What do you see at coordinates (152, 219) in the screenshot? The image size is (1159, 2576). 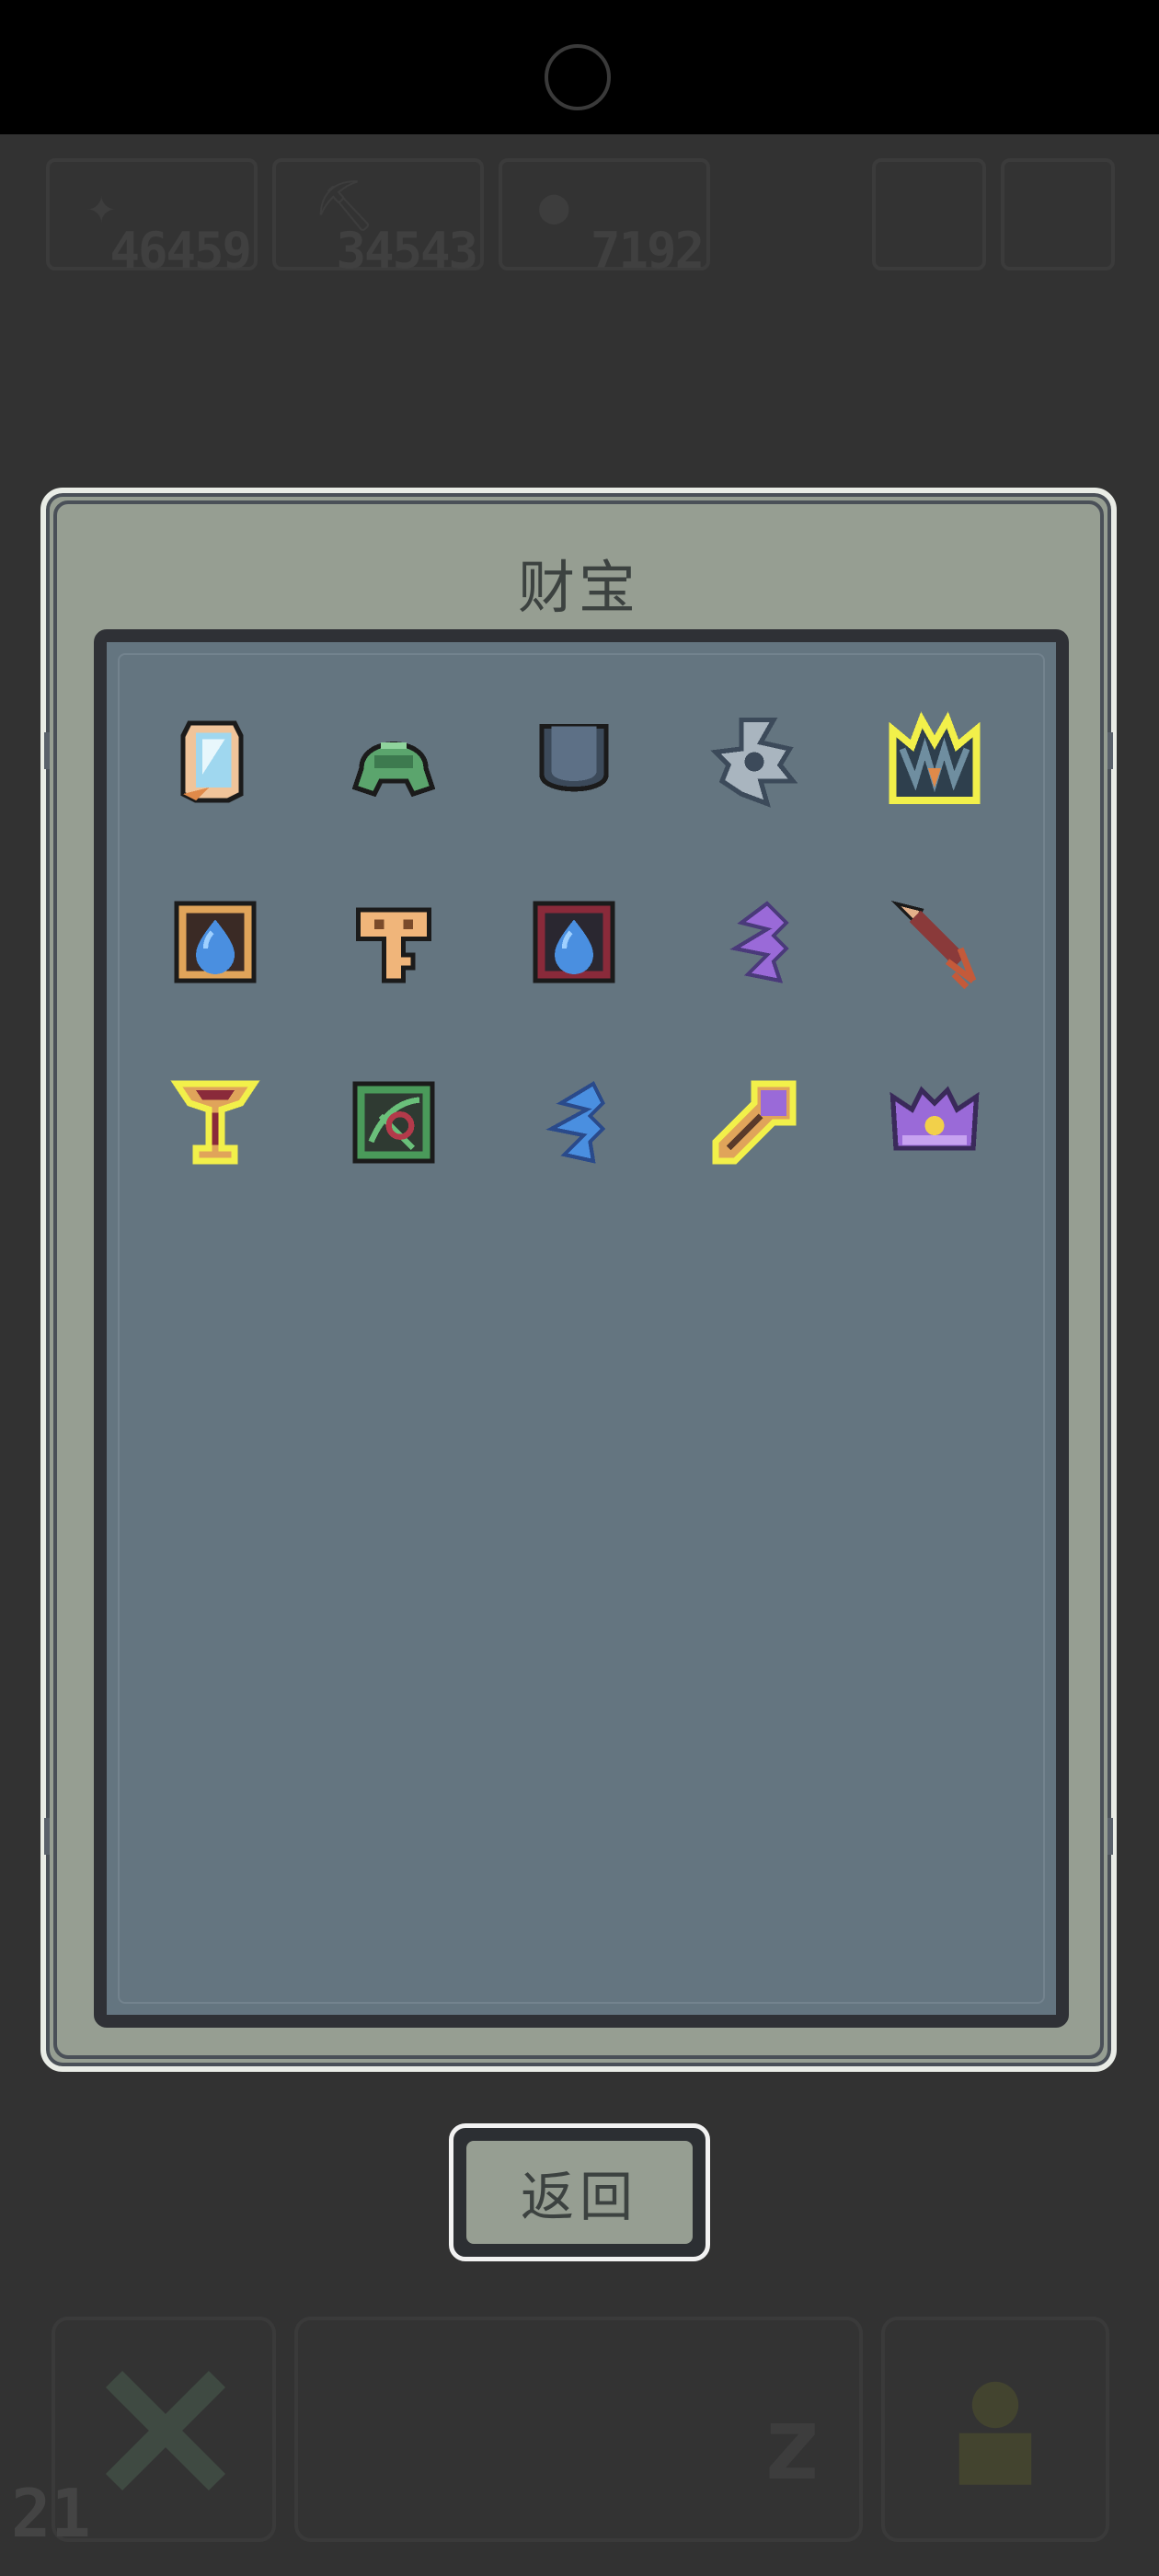 I see `resource-slot-1: ✦ 46459` at bounding box center [152, 219].